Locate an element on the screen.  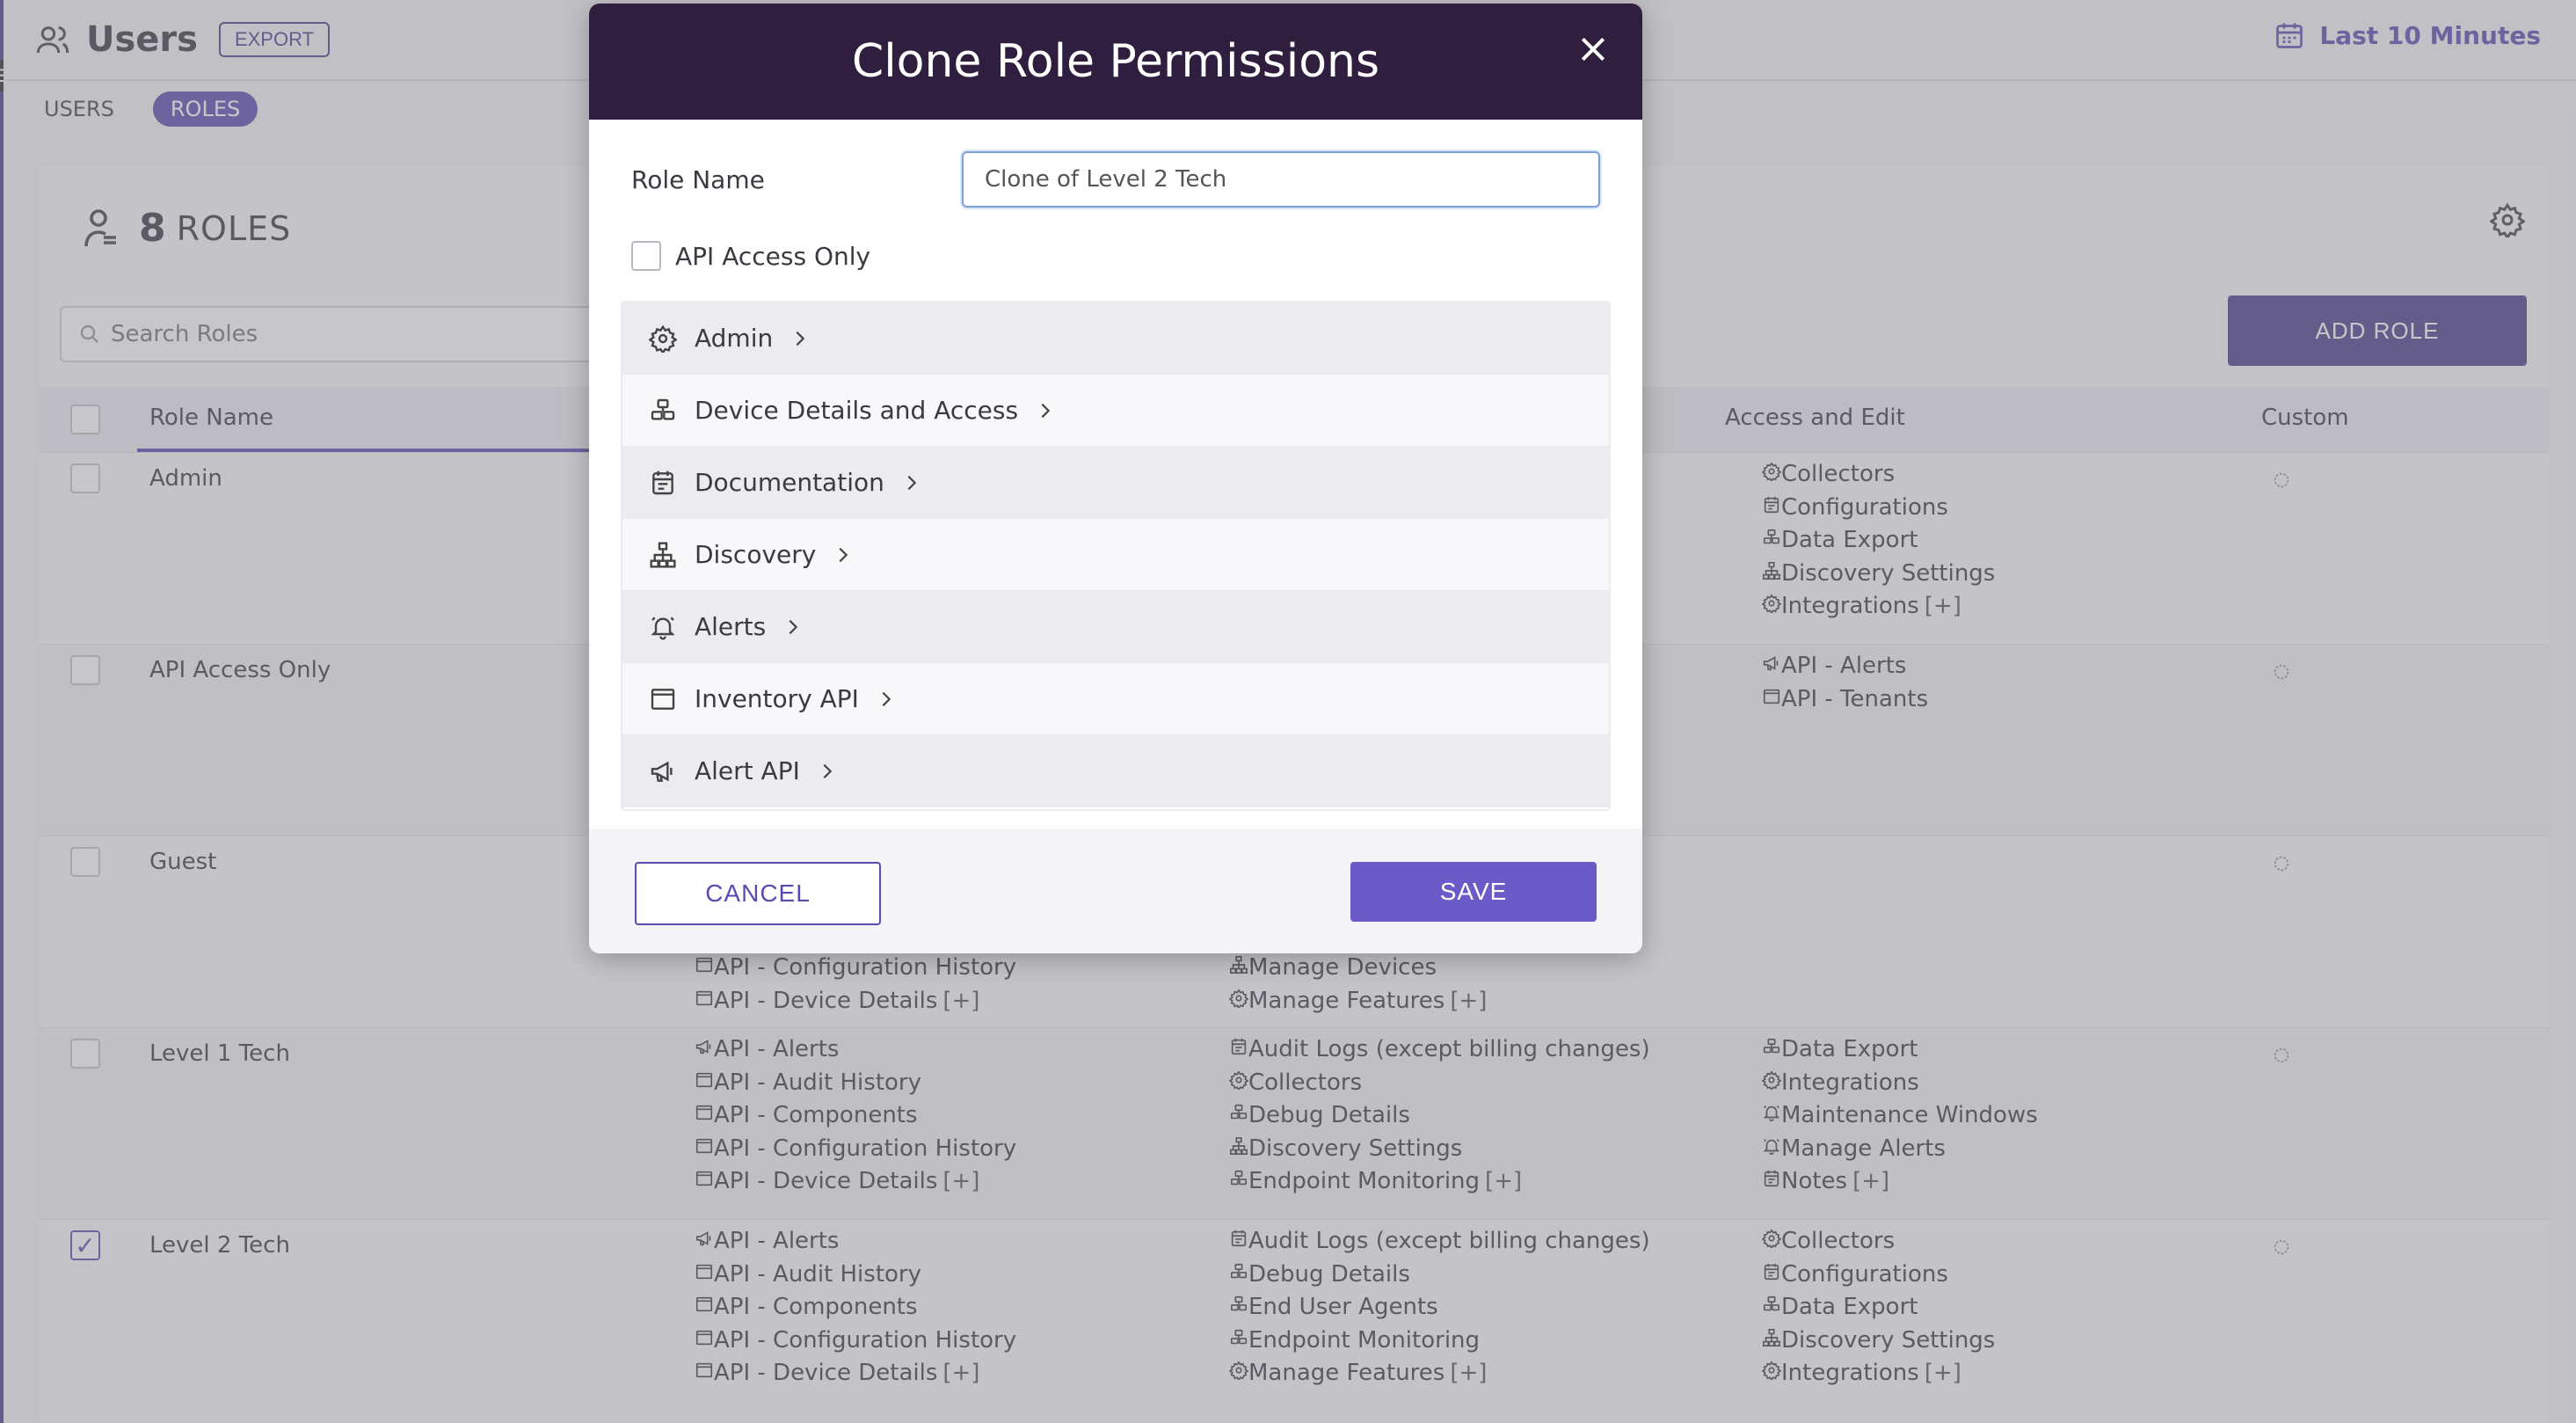
permission-group-label: Admin is located at coordinates (734, 338).